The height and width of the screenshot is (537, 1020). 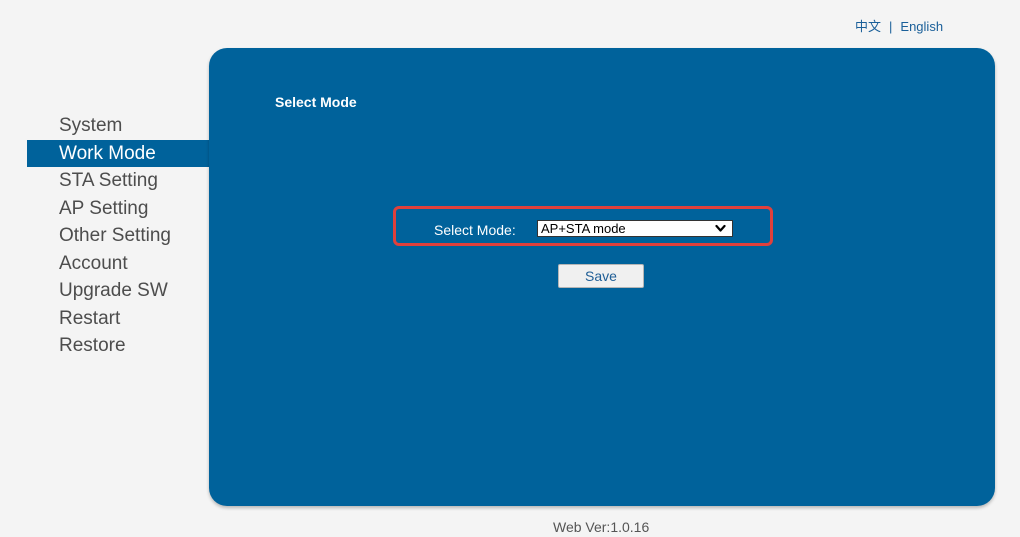 I want to click on save-button: Save, so click(x=601, y=276).